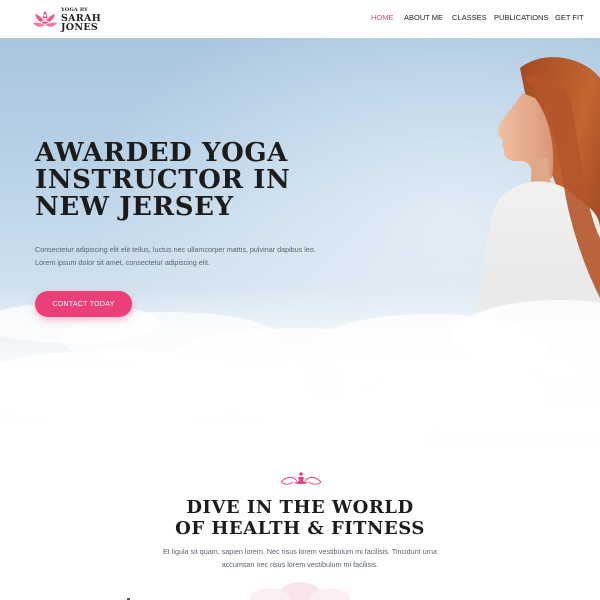 The height and width of the screenshot is (600, 600). What do you see at coordinates (300, 591) in the screenshot?
I see `lotus-watermark-icon` at bounding box center [300, 591].